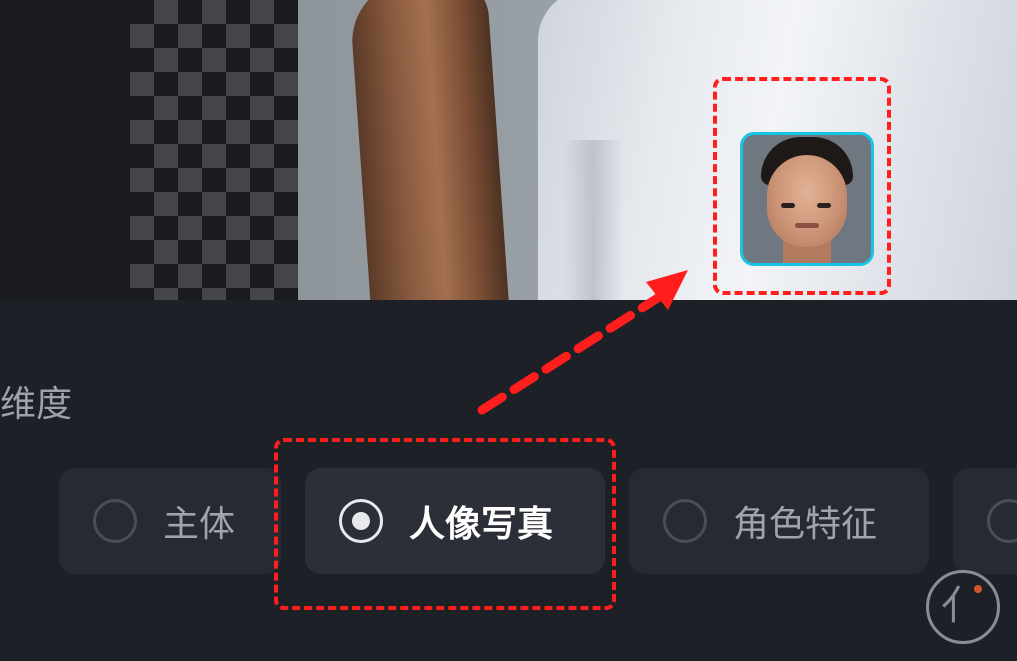 The width and height of the screenshot is (1017, 661). I want to click on seal-dot, so click(978, 589).